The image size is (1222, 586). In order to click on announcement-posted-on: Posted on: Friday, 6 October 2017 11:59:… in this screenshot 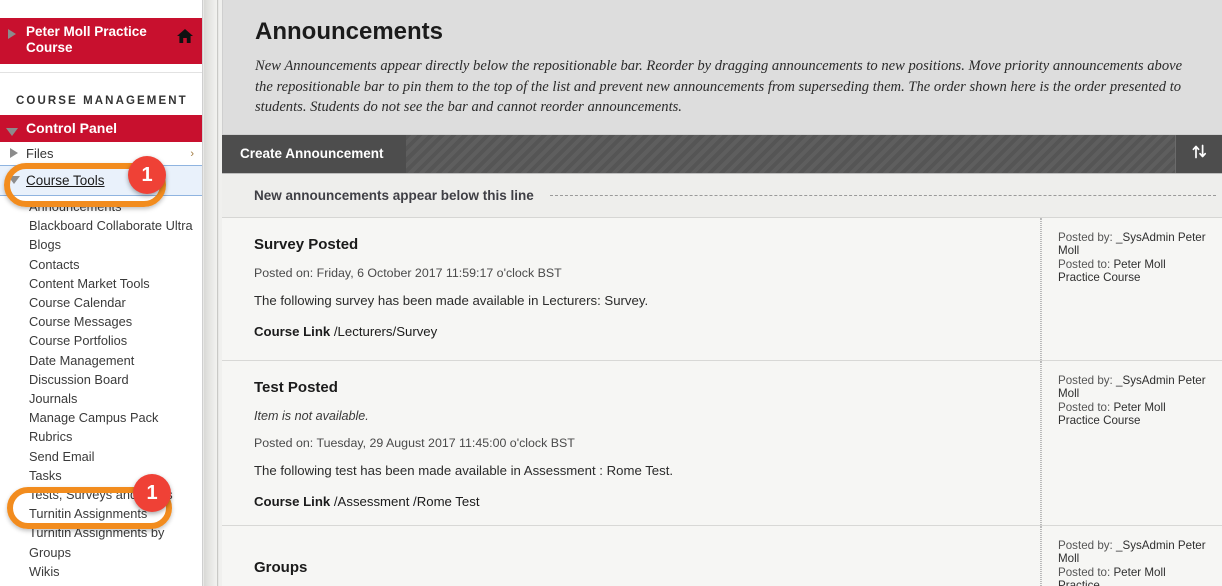, I will do `click(408, 272)`.